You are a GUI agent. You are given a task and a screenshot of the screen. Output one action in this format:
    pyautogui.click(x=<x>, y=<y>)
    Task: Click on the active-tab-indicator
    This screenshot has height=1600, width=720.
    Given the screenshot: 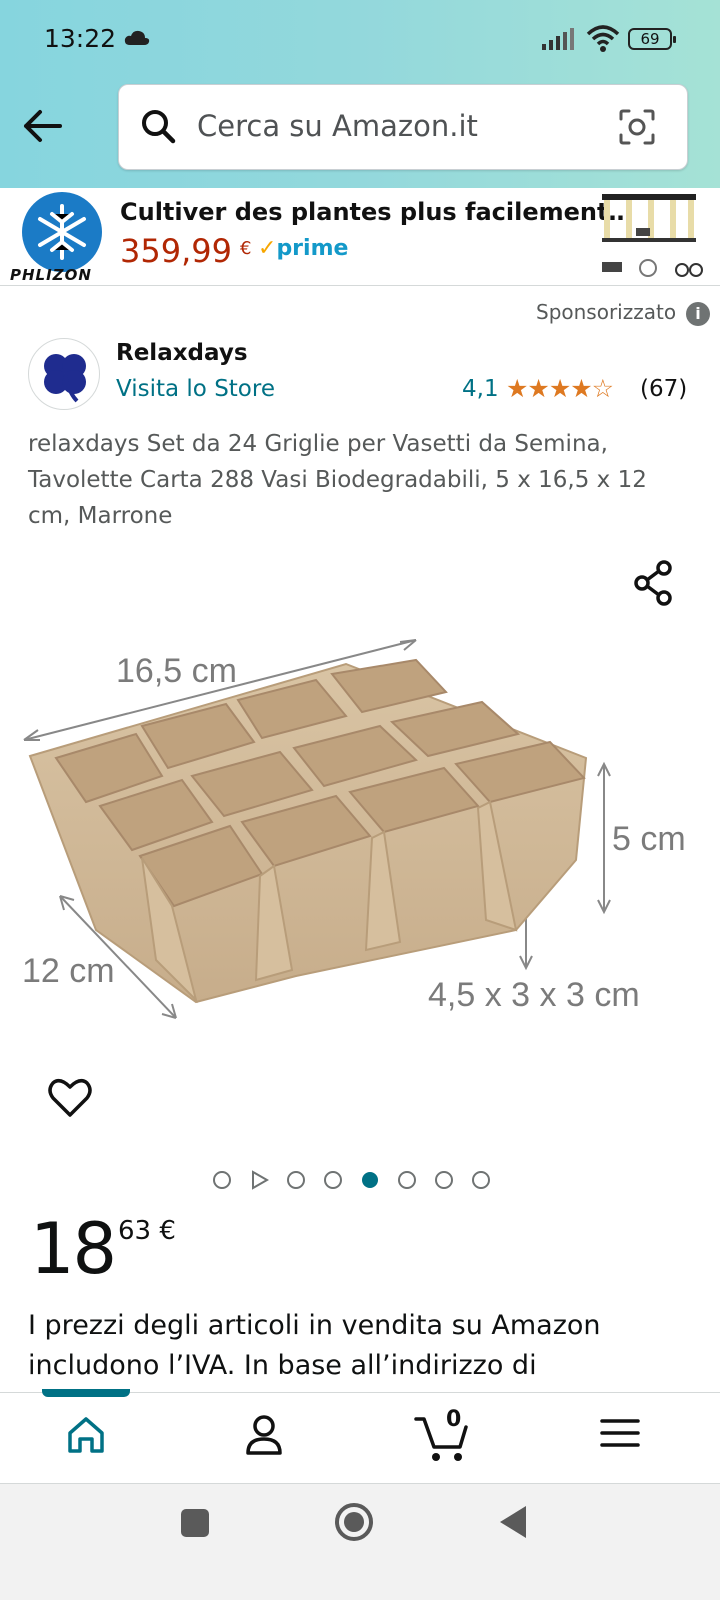 What is the action you would take?
    pyautogui.click(x=86, y=1393)
    